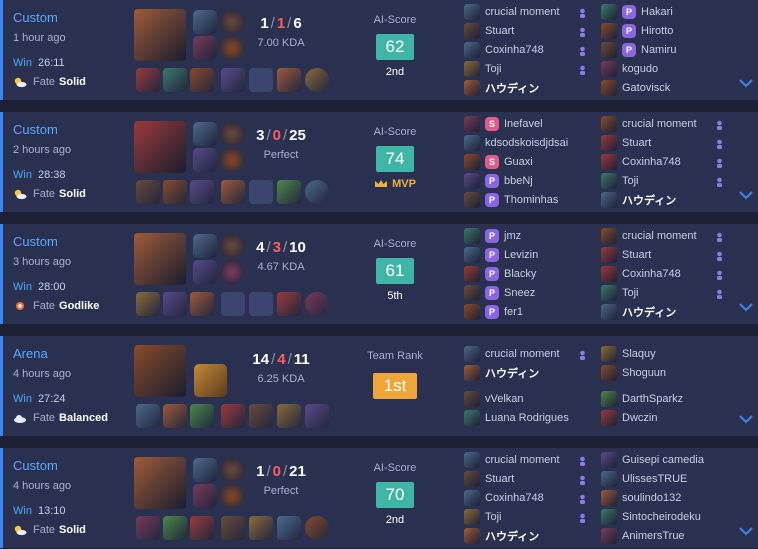 This screenshot has width=758, height=549. Describe the element at coordinates (492, 162) in the screenshot. I see `player-badge: S` at that location.